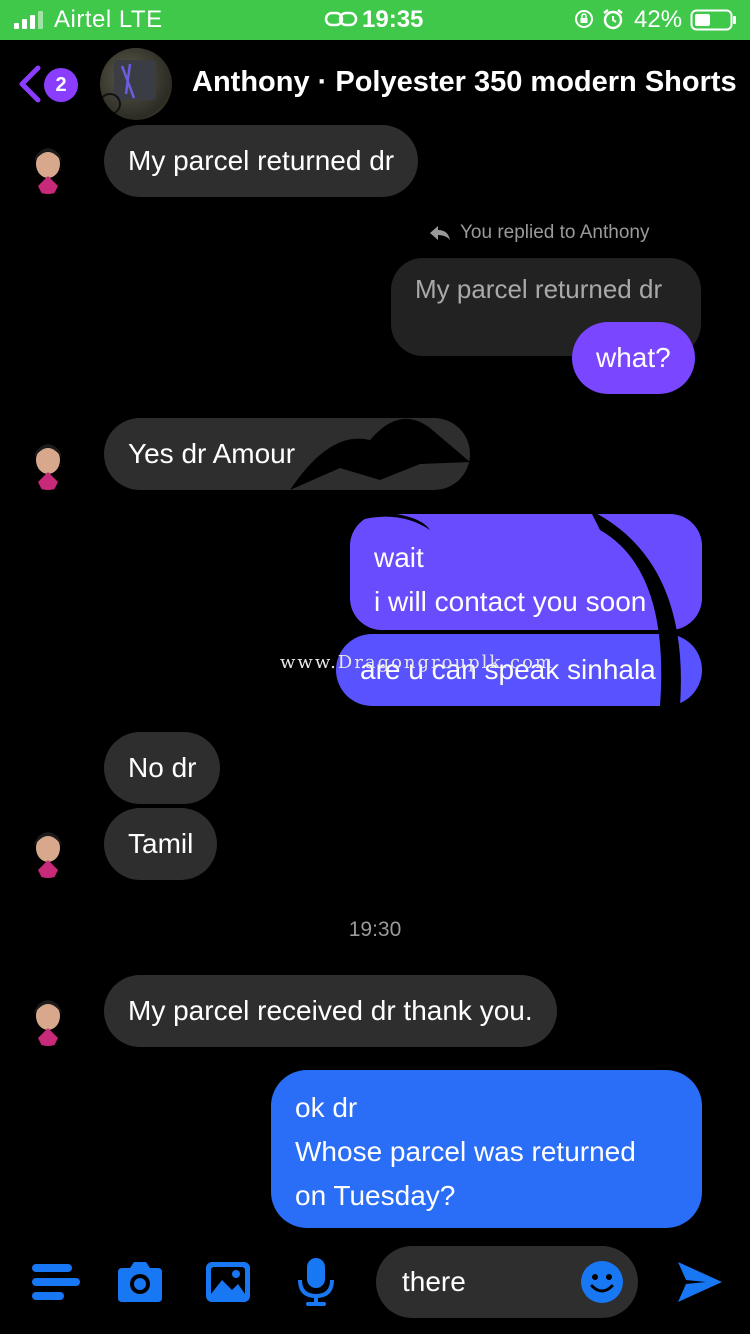 This screenshot has height=1334, width=750. What do you see at coordinates (393, 19) in the screenshot?
I see `status-time: 19:35` at bounding box center [393, 19].